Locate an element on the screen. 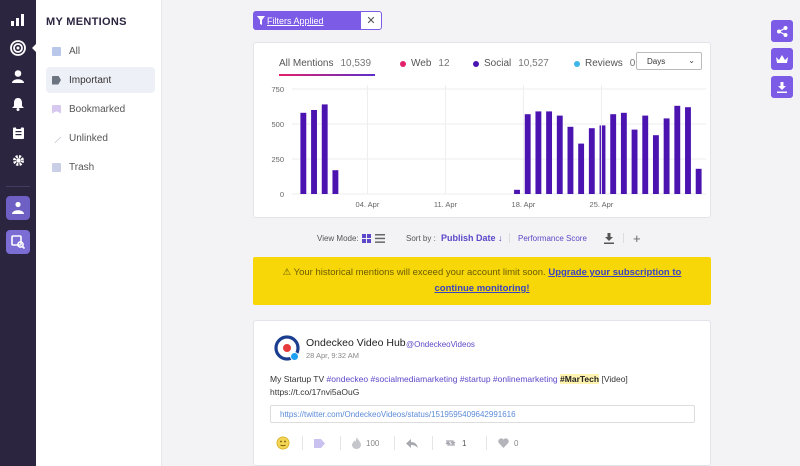  sort-performance-score: Performance Score is located at coordinates (552, 238).